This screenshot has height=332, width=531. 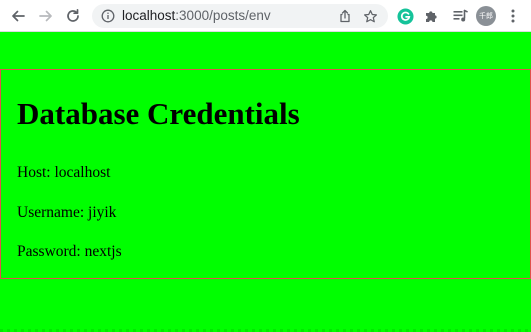 I want to click on page-title: Database Credentials, so click(x=158, y=113).